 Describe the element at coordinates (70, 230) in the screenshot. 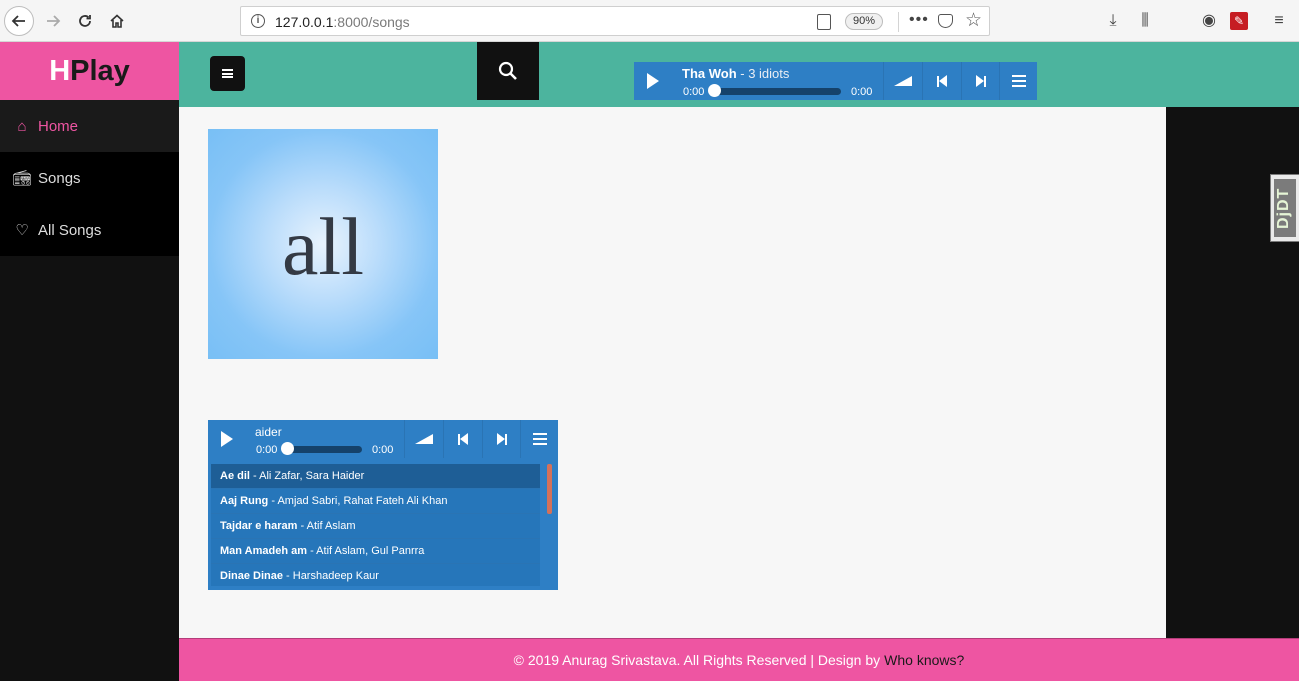

I see `sidebar-item-label: All Songs` at that location.